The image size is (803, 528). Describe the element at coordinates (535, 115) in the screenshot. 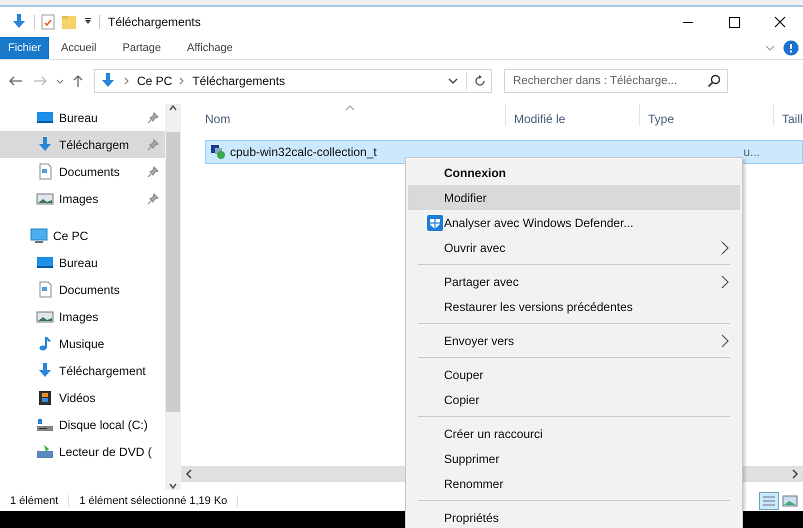

I see `column-header: Modifié le` at that location.